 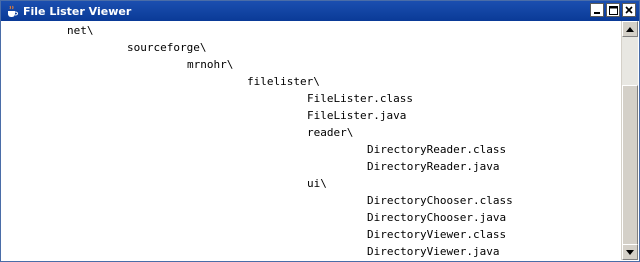 I want to click on tree-line: reader\, so click(x=330, y=132).